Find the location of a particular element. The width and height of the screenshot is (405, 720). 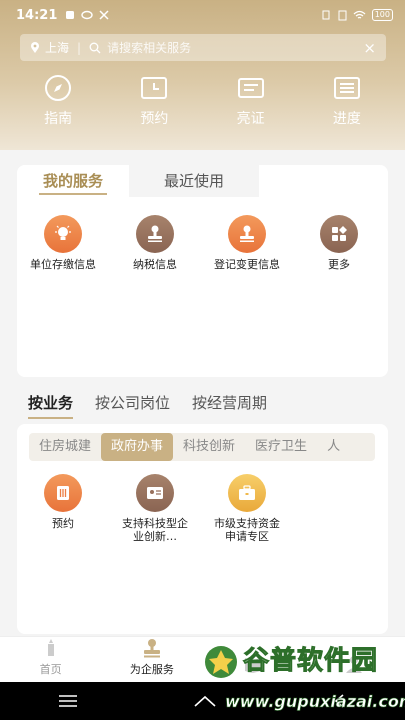

calendar-icon is located at coordinates (154, 88).